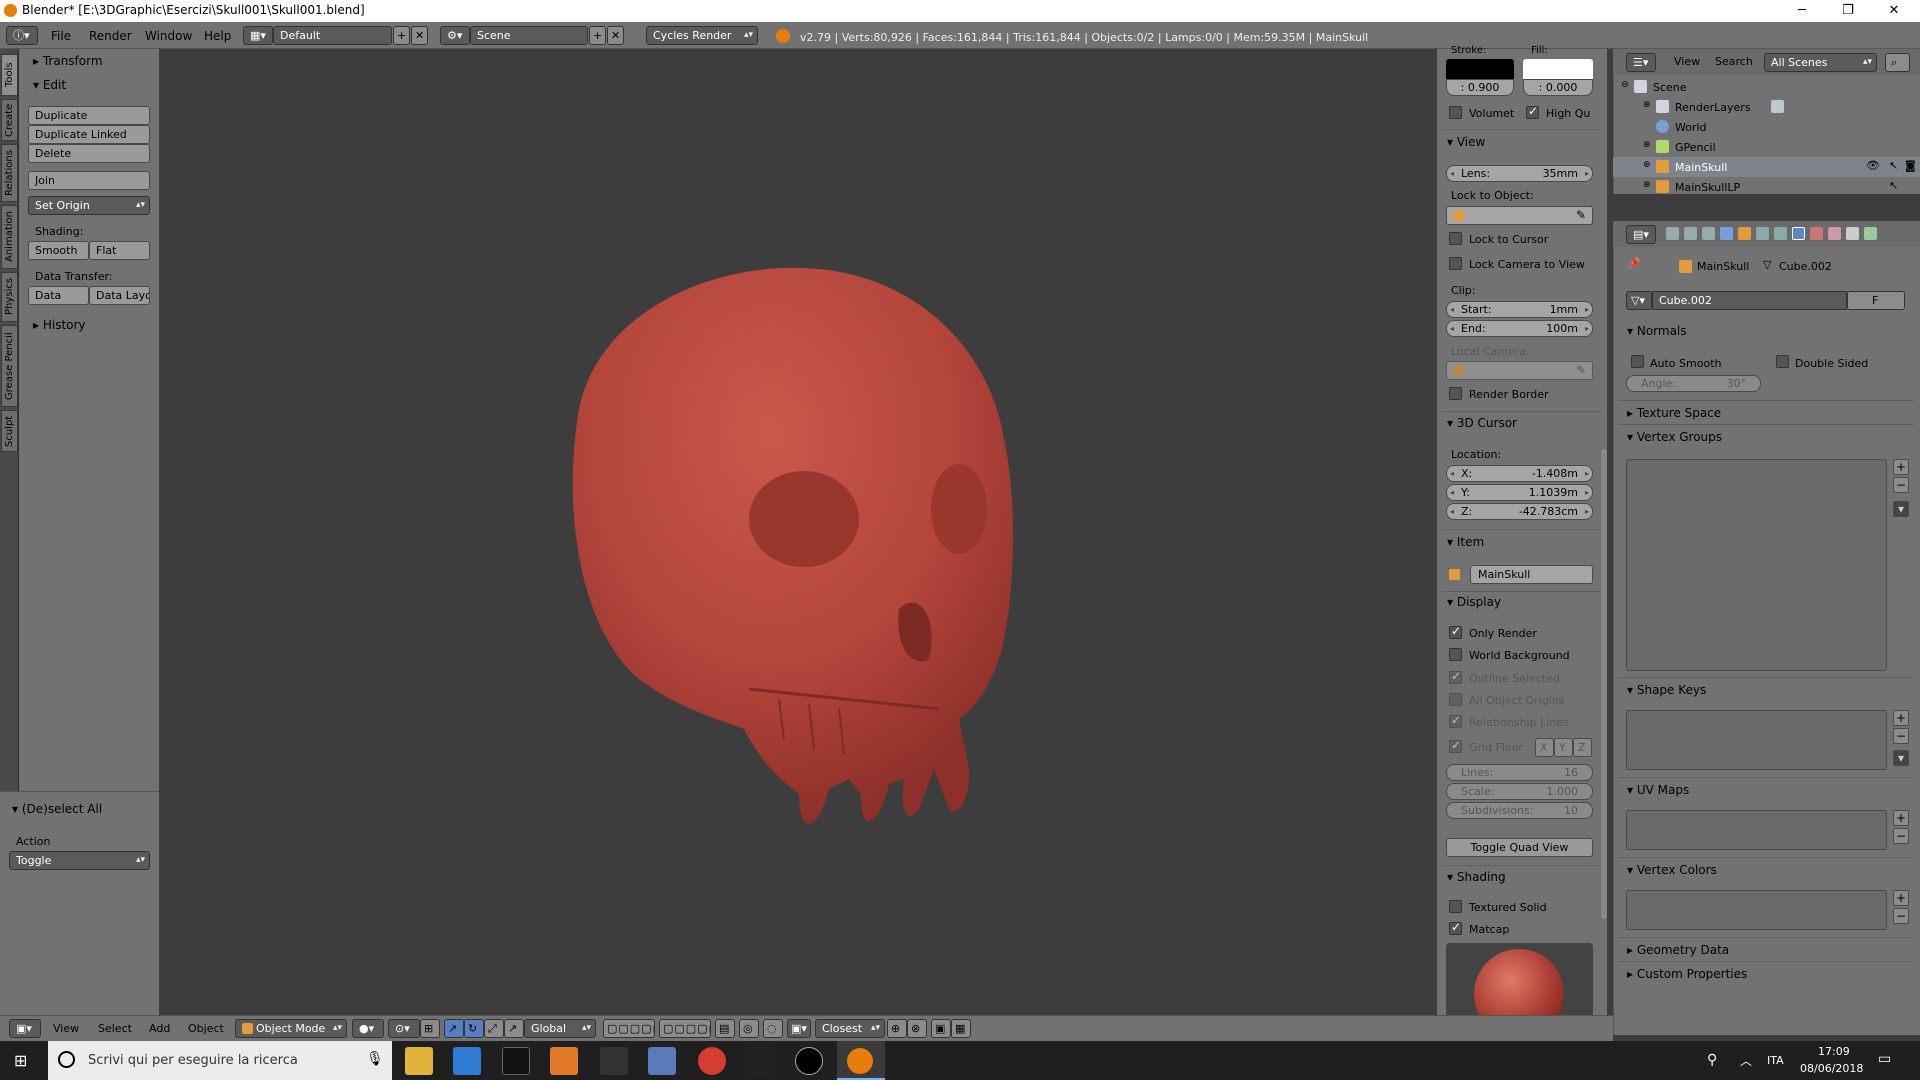 This screenshot has width=1920, height=1080. What do you see at coordinates (1455, 238) in the screenshot?
I see `lock-to-cursor-checkbox` at bounding box center [1455, 238].